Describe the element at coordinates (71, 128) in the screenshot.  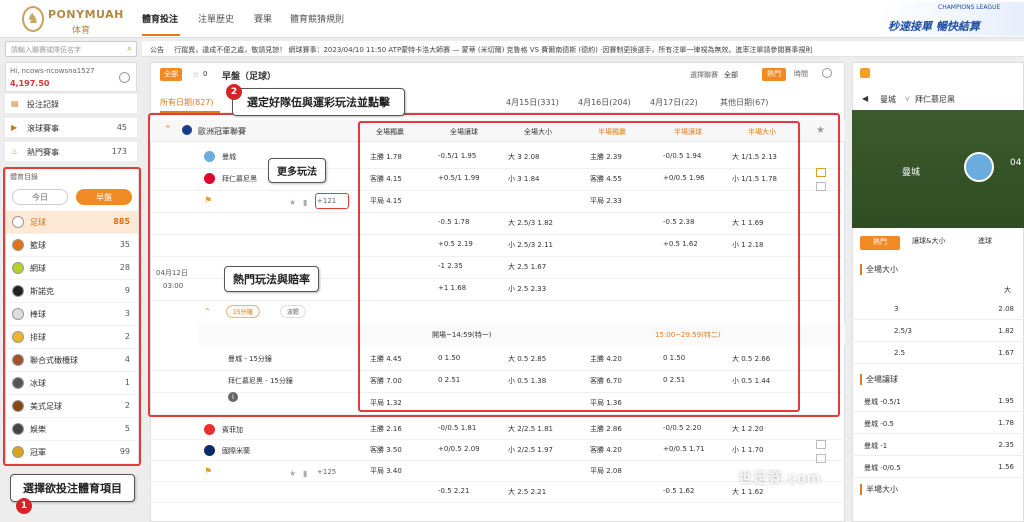
I see `sidebar-item-live: ▶ 滾球賽事 45` at that location.